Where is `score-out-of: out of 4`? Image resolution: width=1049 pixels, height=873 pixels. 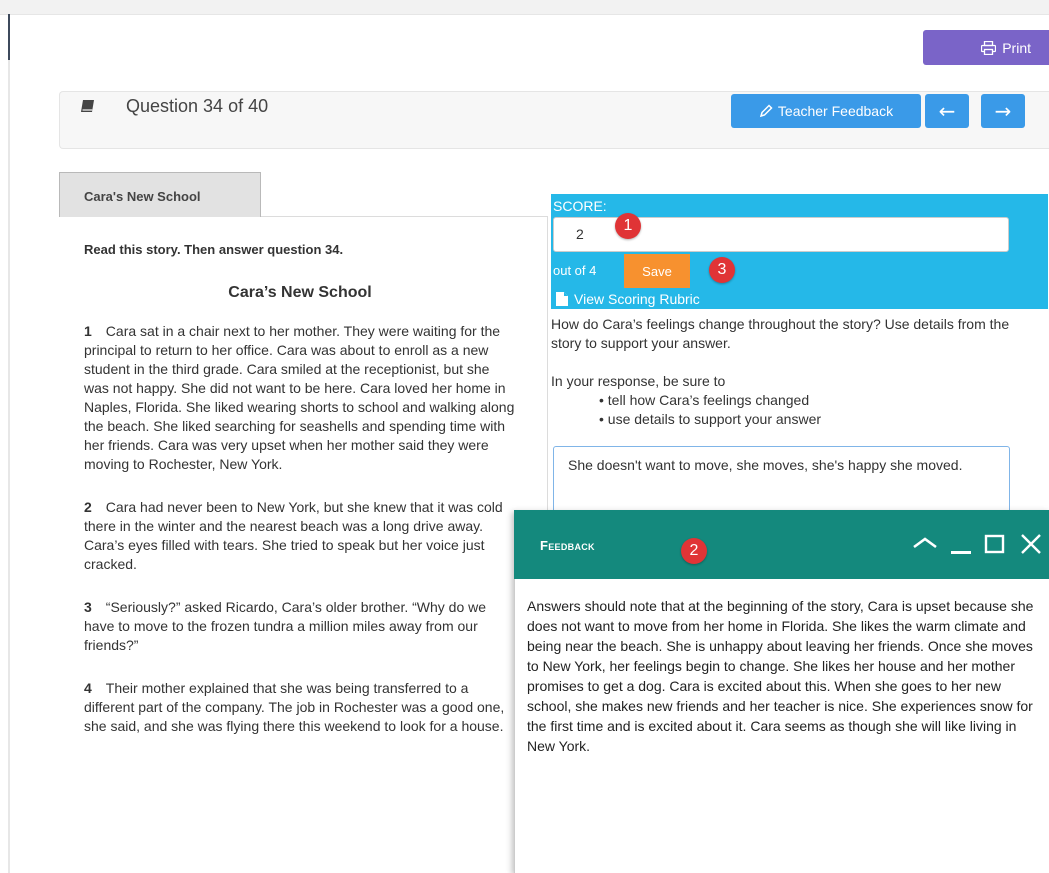
score-out-of: out of 4 is located at coordinates (575, 270).